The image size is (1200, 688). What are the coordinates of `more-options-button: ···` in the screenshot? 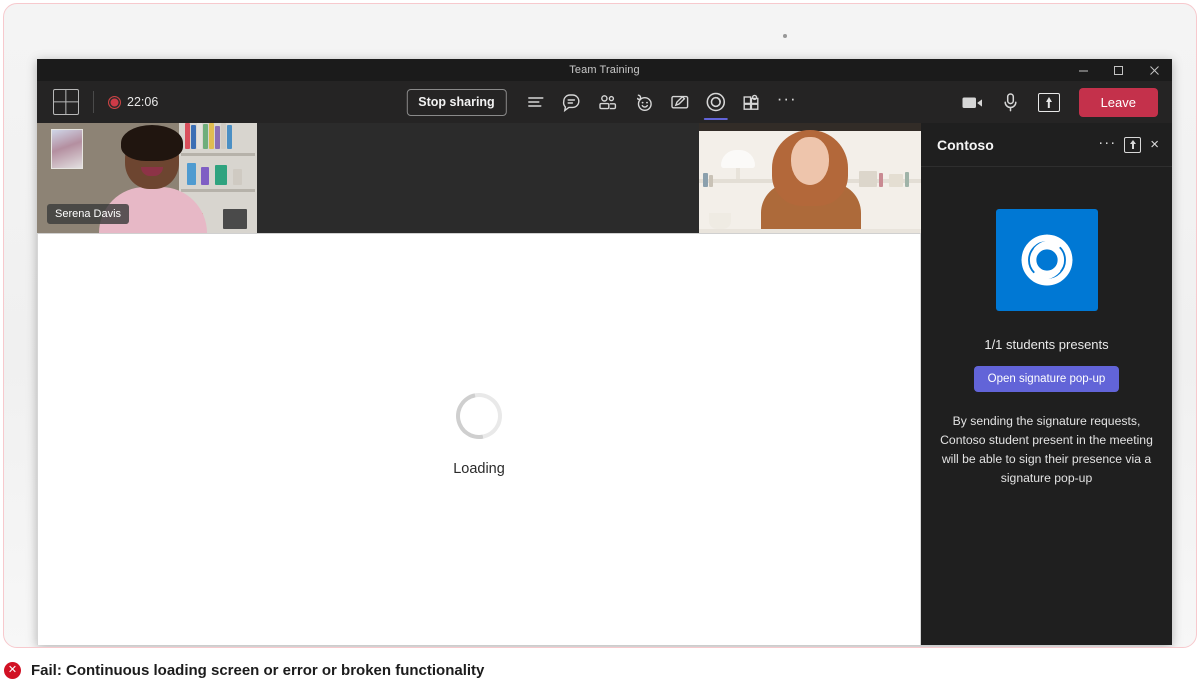 It's located at (787, 102).